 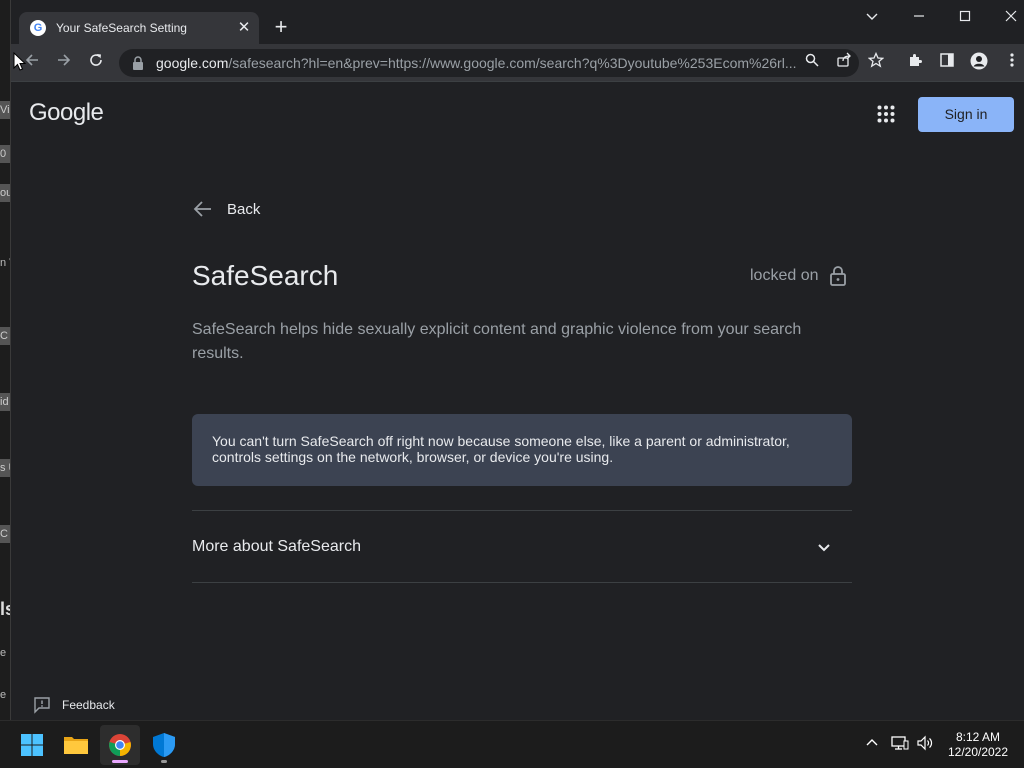 I want to click on volume-icon, so click(x=925, y=745).